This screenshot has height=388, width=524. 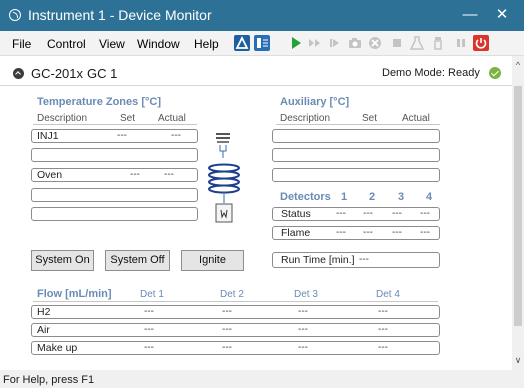 I want to click on detector-icon, so click(x=224, y=214).